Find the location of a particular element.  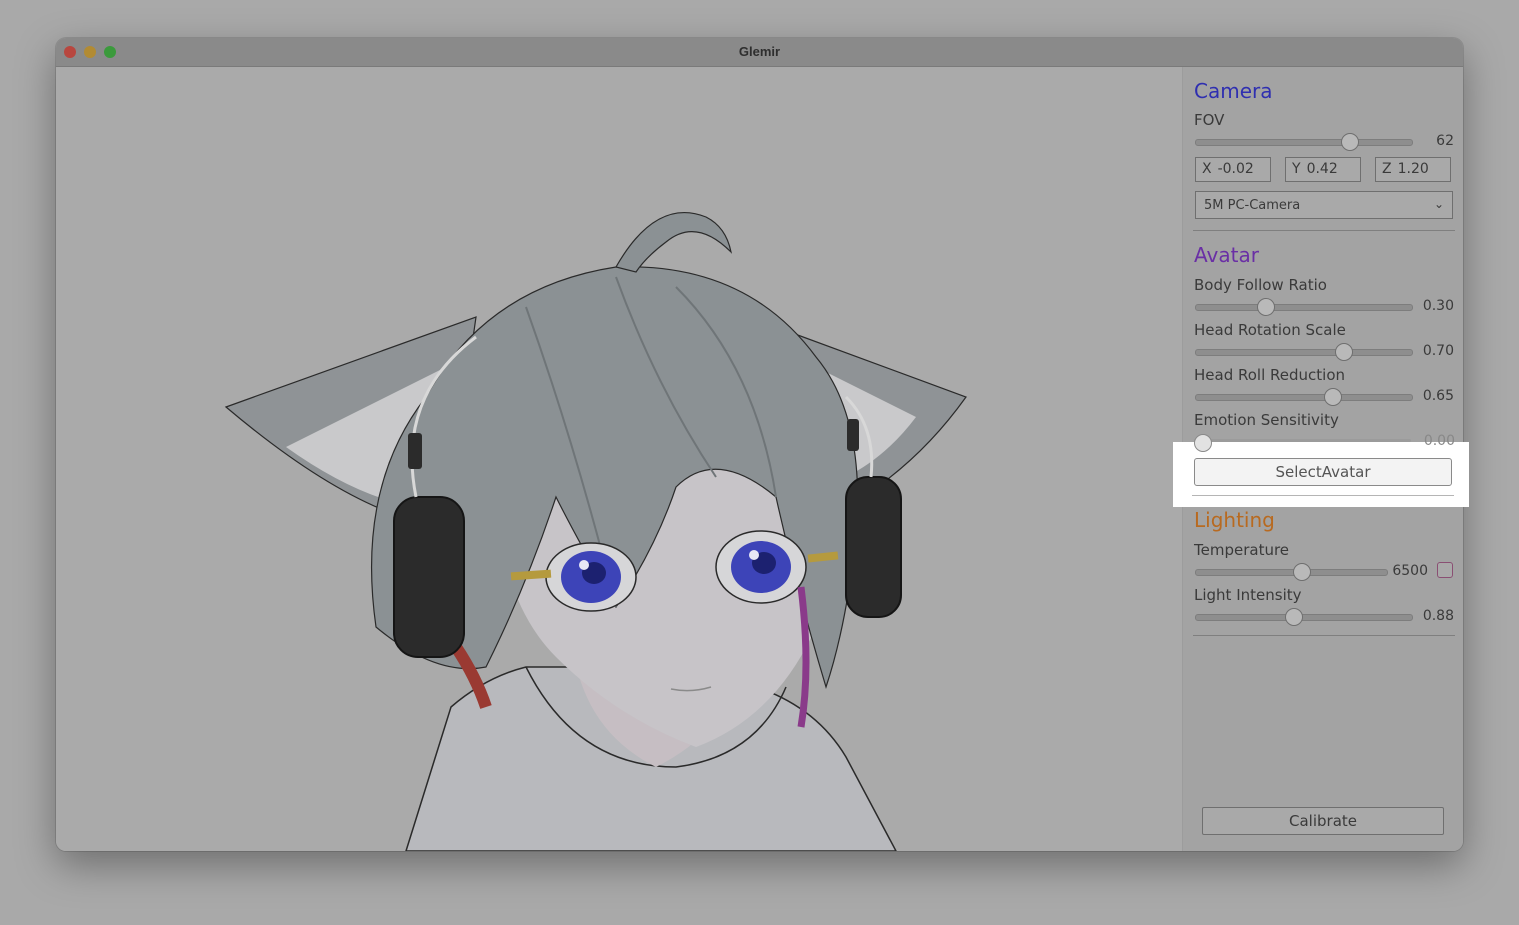

emotion-sensitivity-handle is located at coordinates (1203, 443).